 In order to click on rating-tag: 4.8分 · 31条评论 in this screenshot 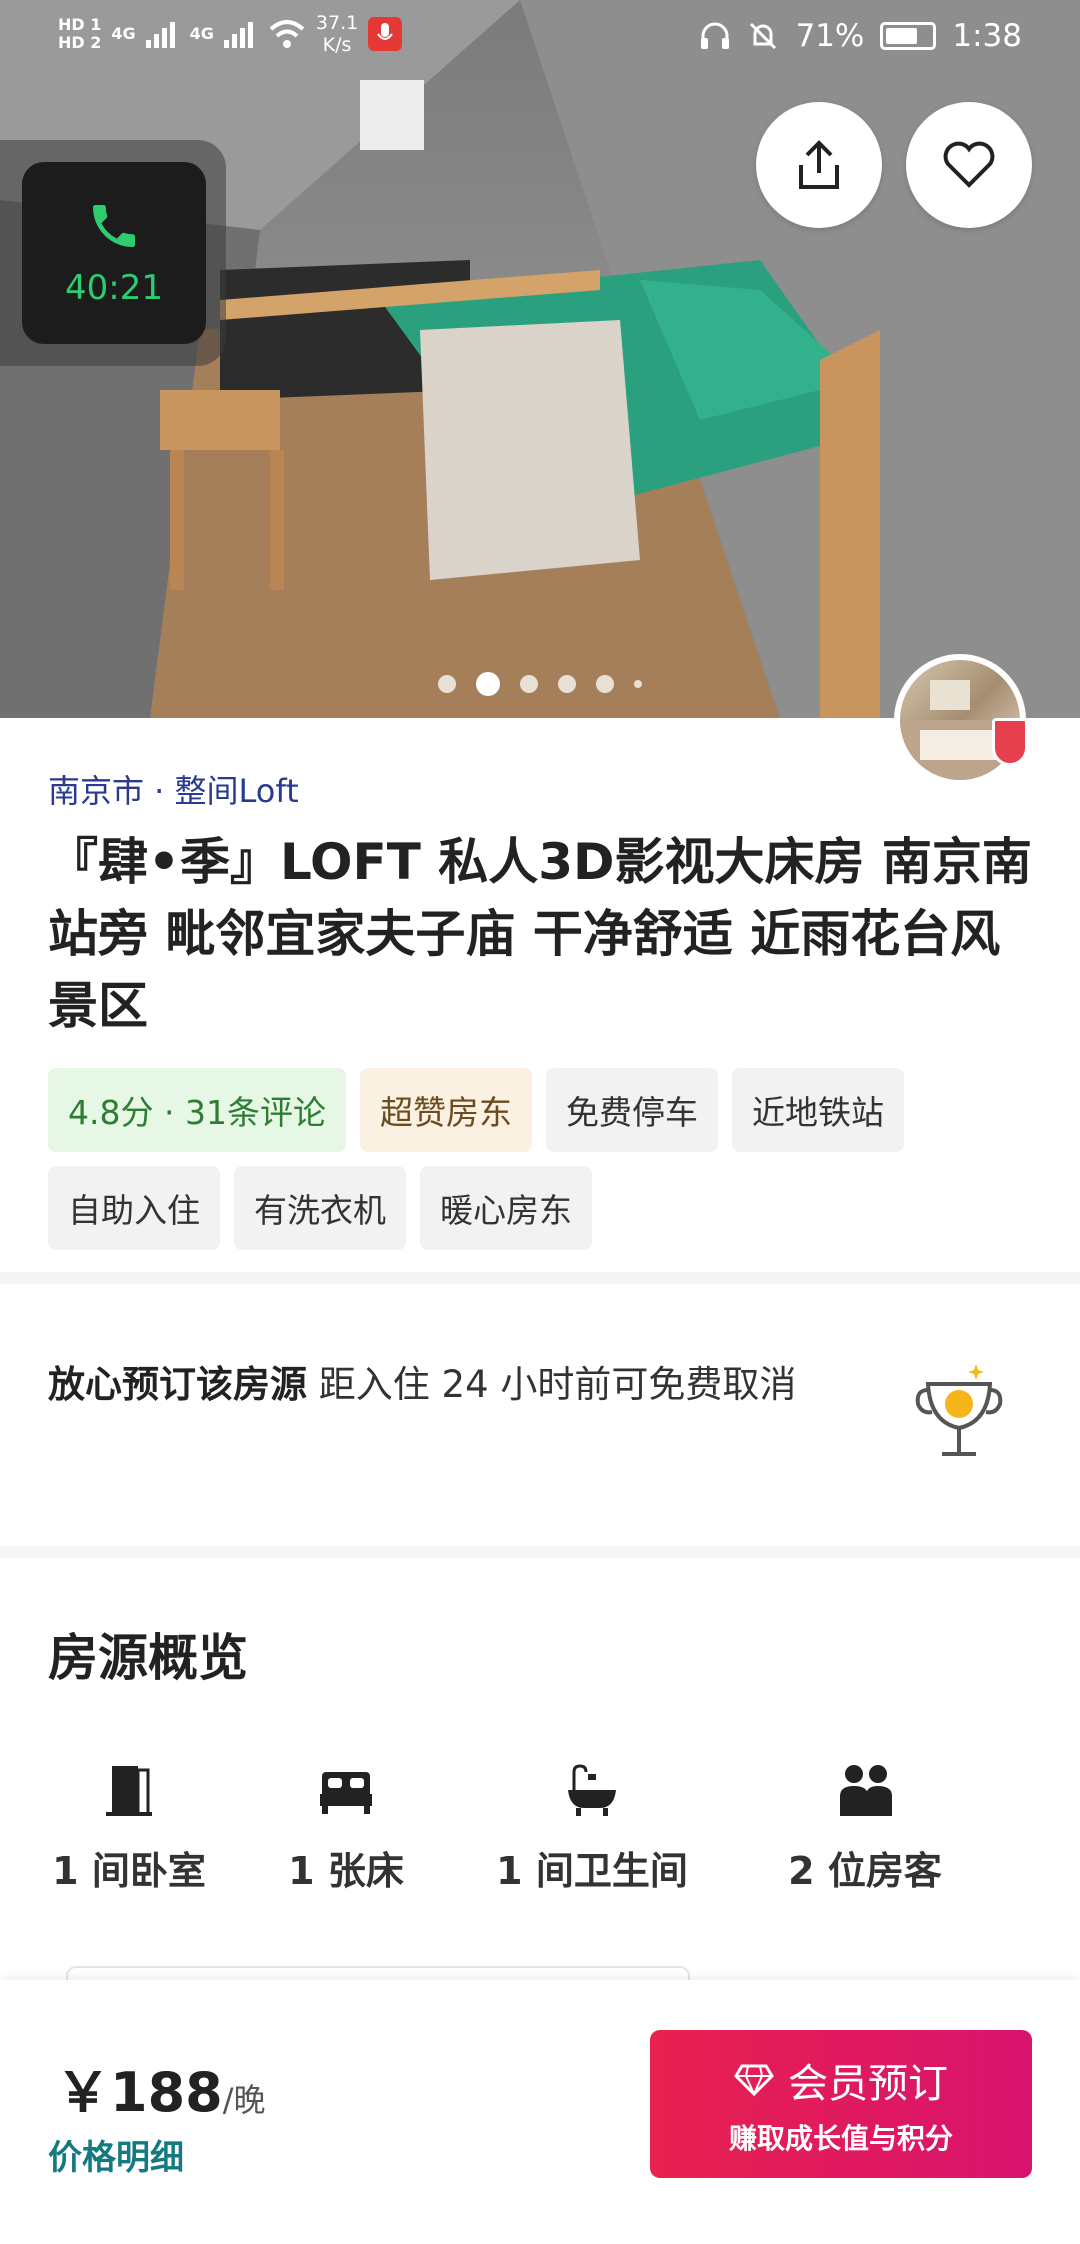, I will do `click(197, 1110)`.